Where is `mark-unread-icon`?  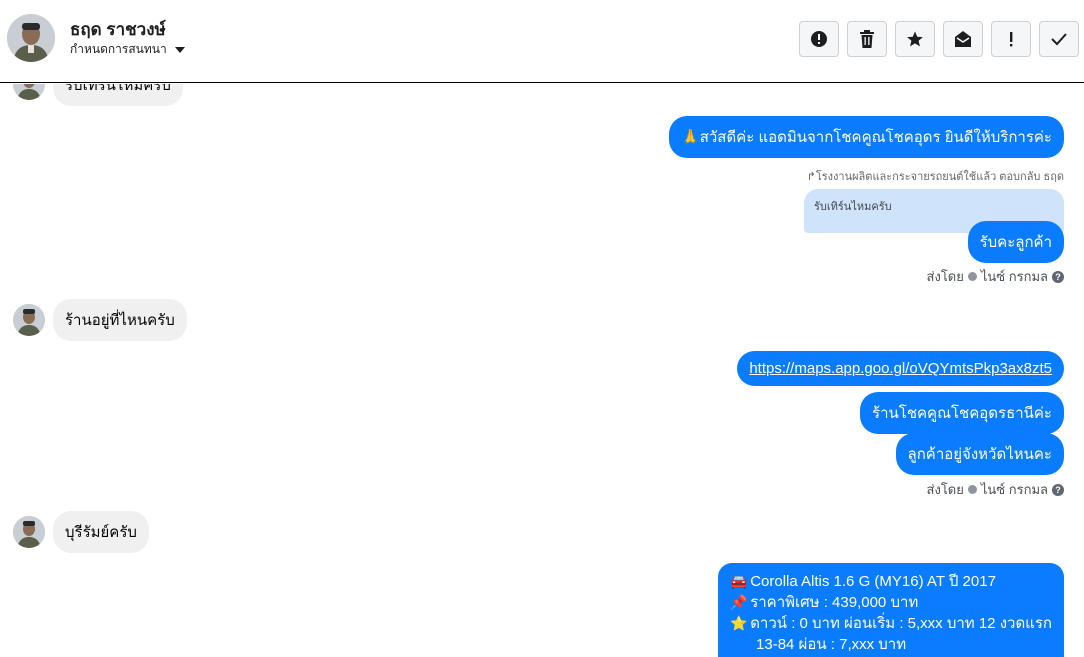
mark-unread-icon is located at coordinates (963, 39).